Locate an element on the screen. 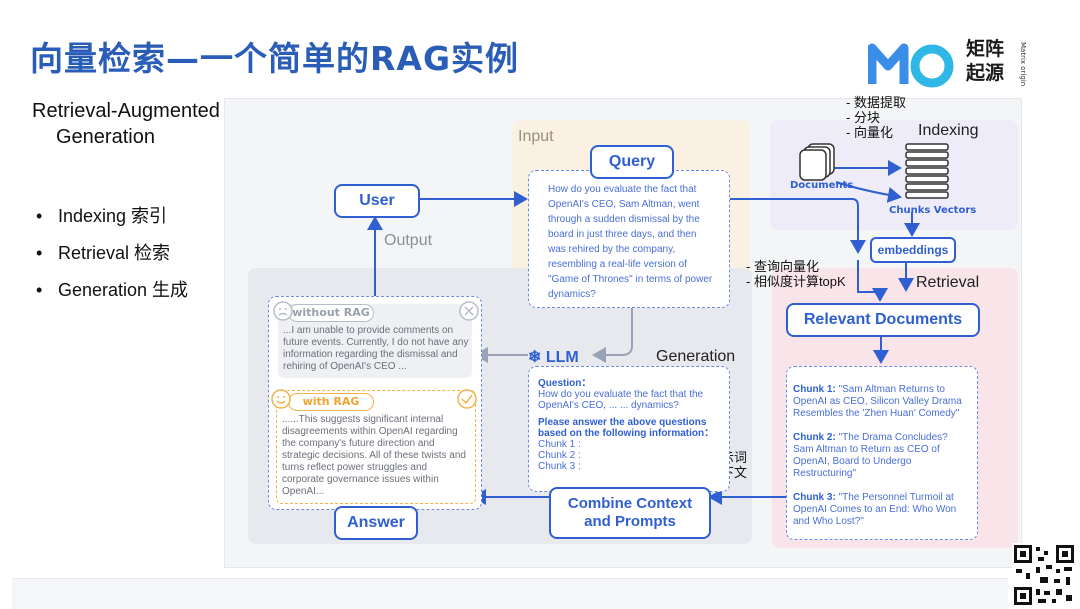 This screenshot has width=1080, height=609. query-node: Query is located at coordinates (632, 162).